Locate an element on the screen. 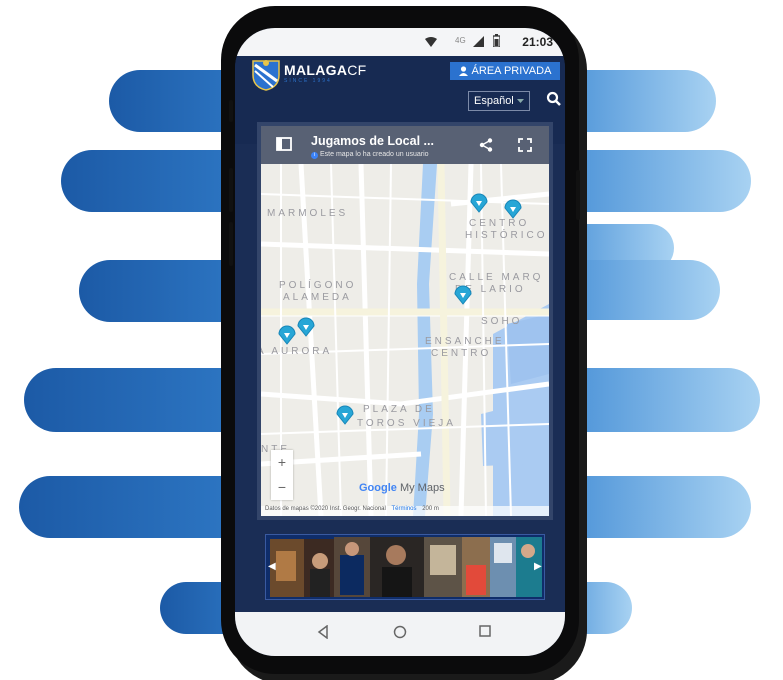 This screenshot has width=783, height=680. signal-icon is located at coordinates (478, 41).